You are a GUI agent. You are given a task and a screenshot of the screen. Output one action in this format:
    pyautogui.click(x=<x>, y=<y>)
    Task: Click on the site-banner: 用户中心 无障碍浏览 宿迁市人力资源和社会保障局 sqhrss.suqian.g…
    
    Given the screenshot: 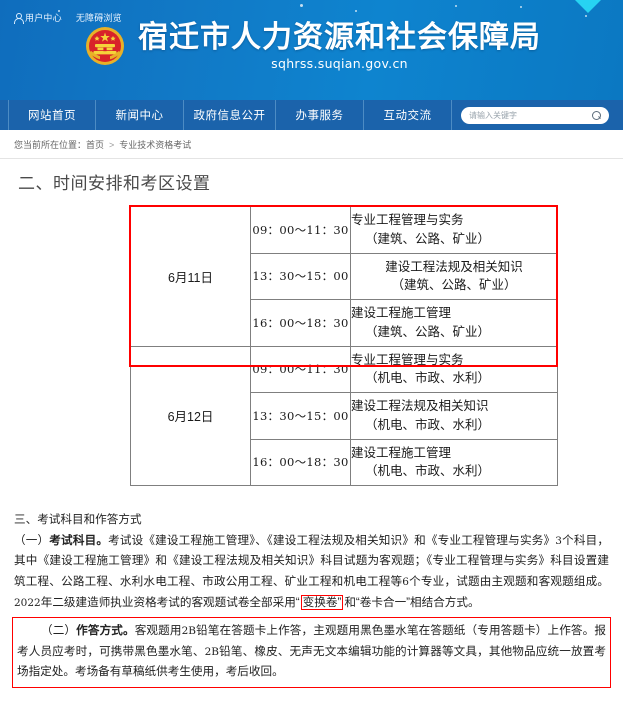 What is the action you would take?
    pyautogui.click(x=311, y=50)
    